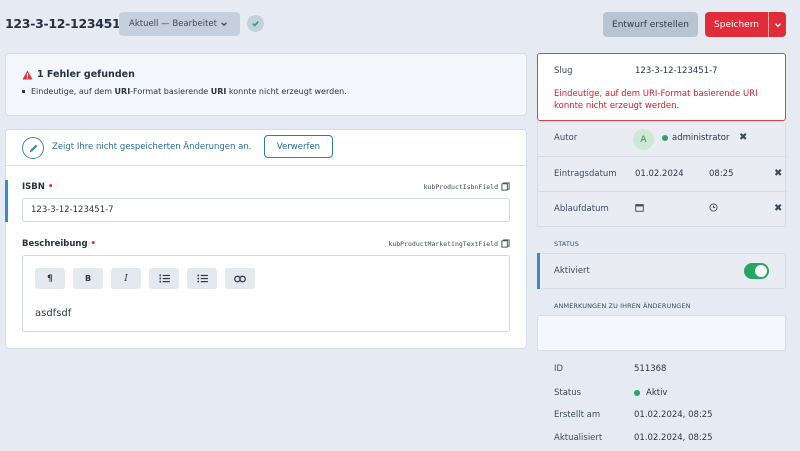 This screenshot has height=451, width=800. I want to click on page-title: 123-3-12-123451-7, so click(69, 23).